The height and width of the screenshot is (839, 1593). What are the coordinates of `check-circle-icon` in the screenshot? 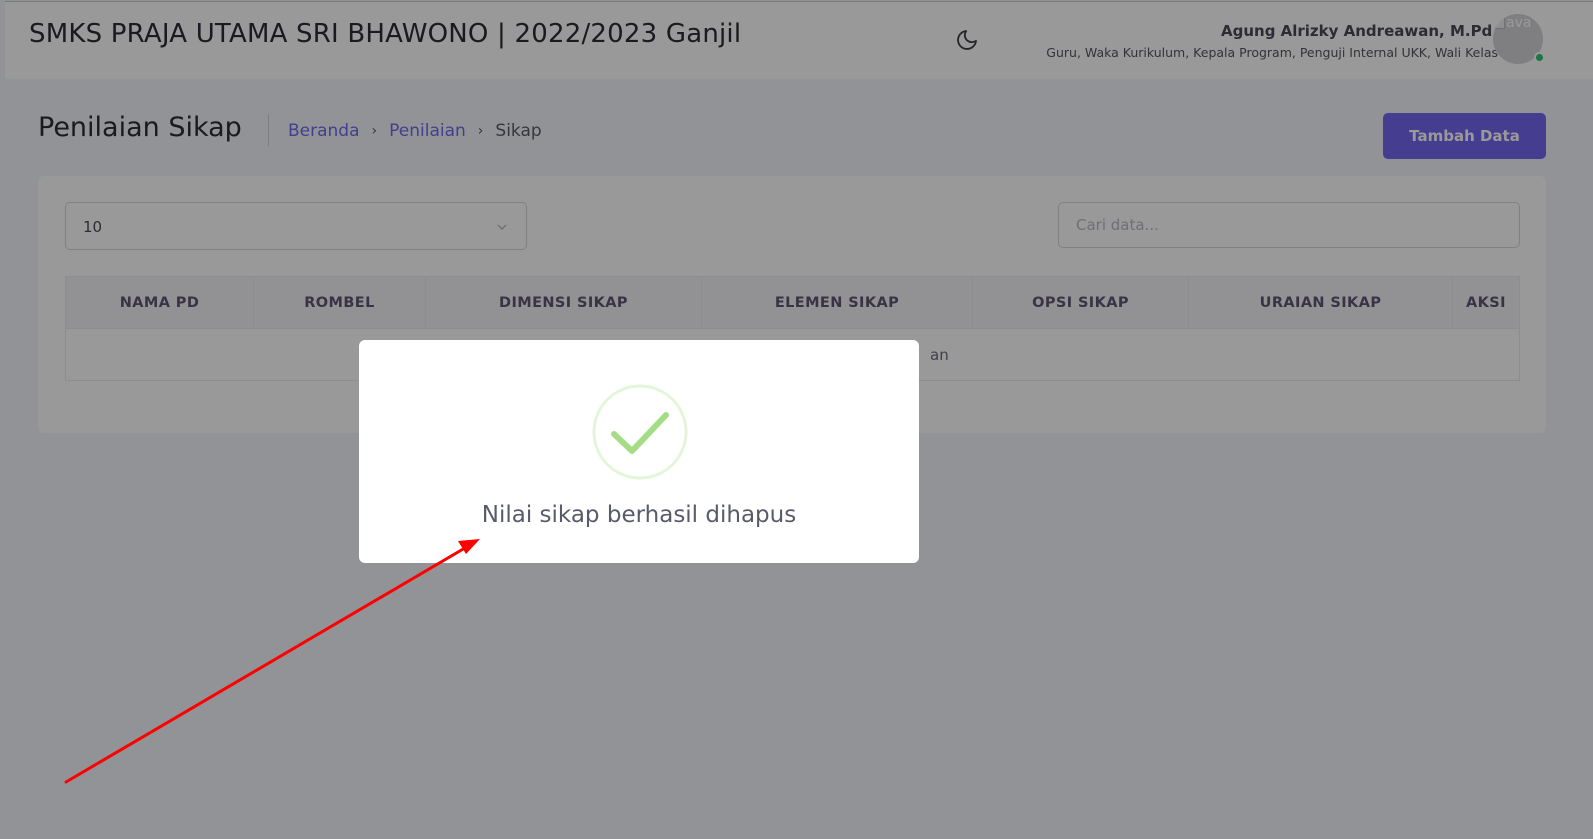 It's located at (640, 432).